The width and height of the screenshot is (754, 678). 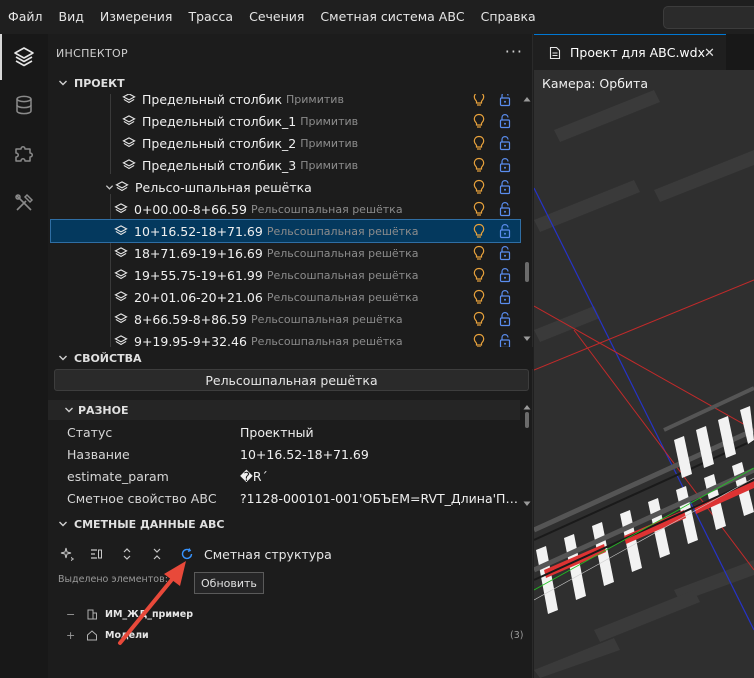 What do you see at coordinates (24, 105) in the screenshot?
I see `activity-database-button` at bounding box center [24, 105].